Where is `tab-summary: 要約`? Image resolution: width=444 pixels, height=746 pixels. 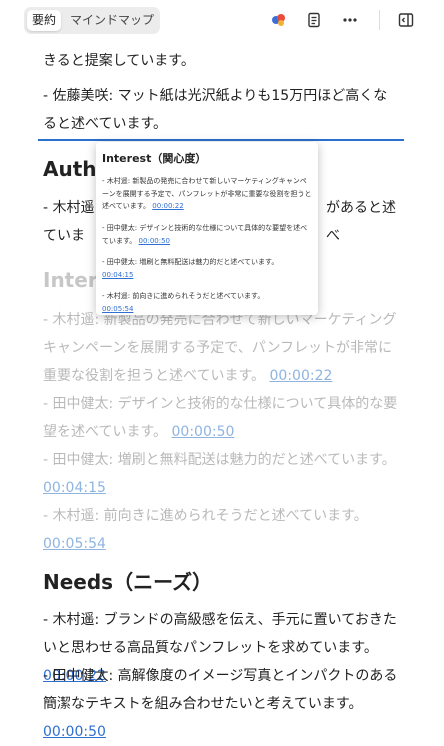 tab-summary: 要約 is located at coordinates (44, 20).